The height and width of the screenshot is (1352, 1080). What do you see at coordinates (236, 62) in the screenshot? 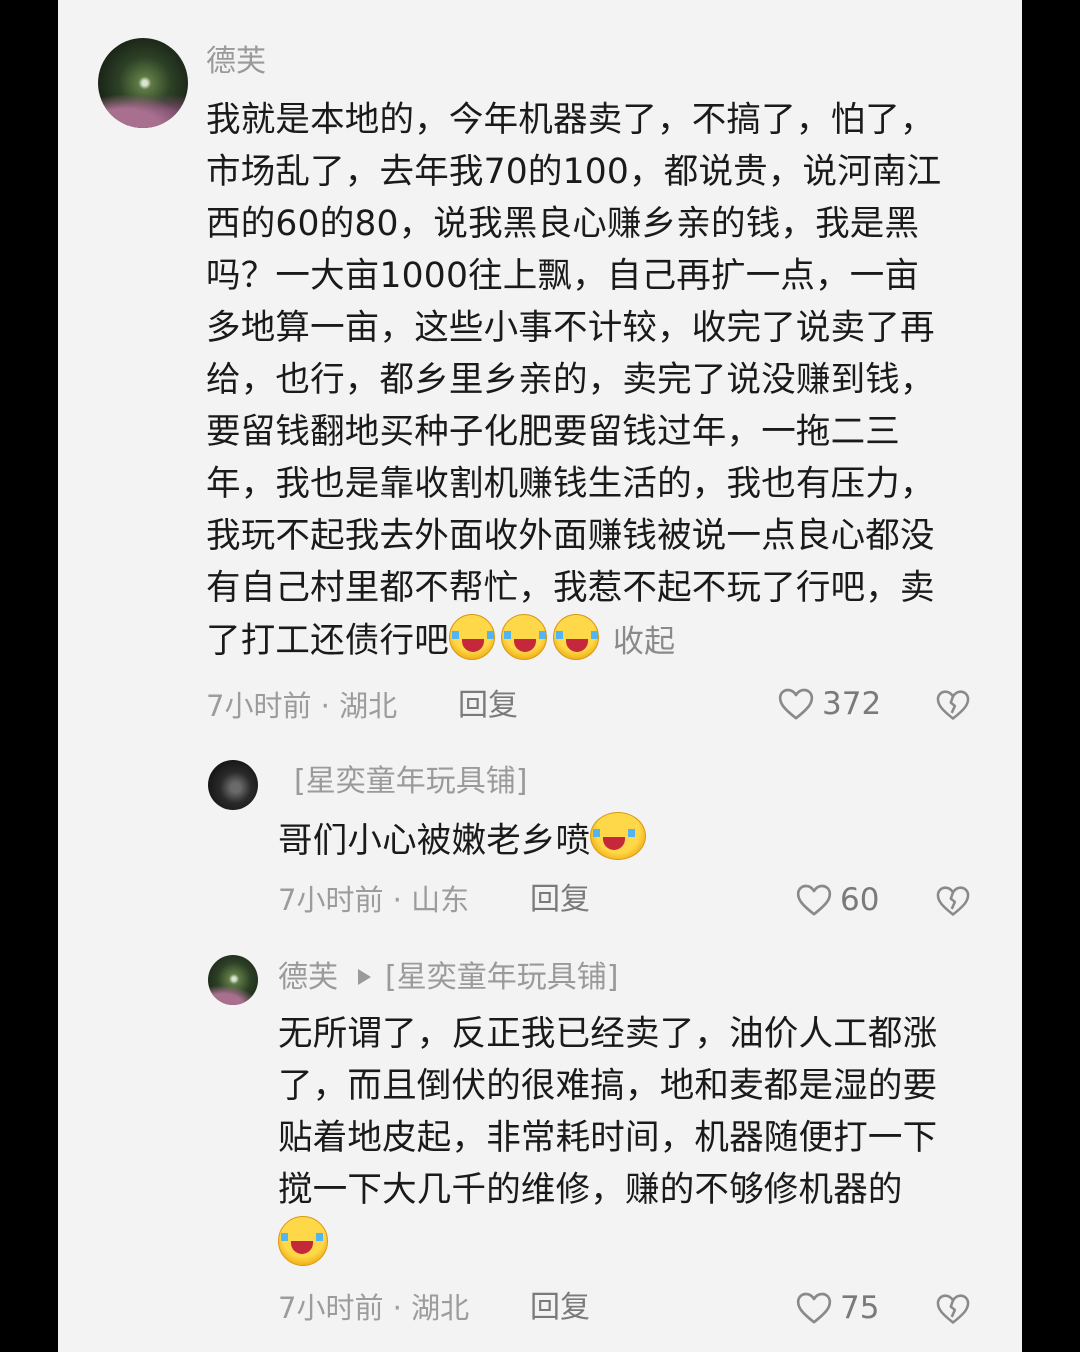
I see `comment-username: 德芙` at bounding box center [236, 62].